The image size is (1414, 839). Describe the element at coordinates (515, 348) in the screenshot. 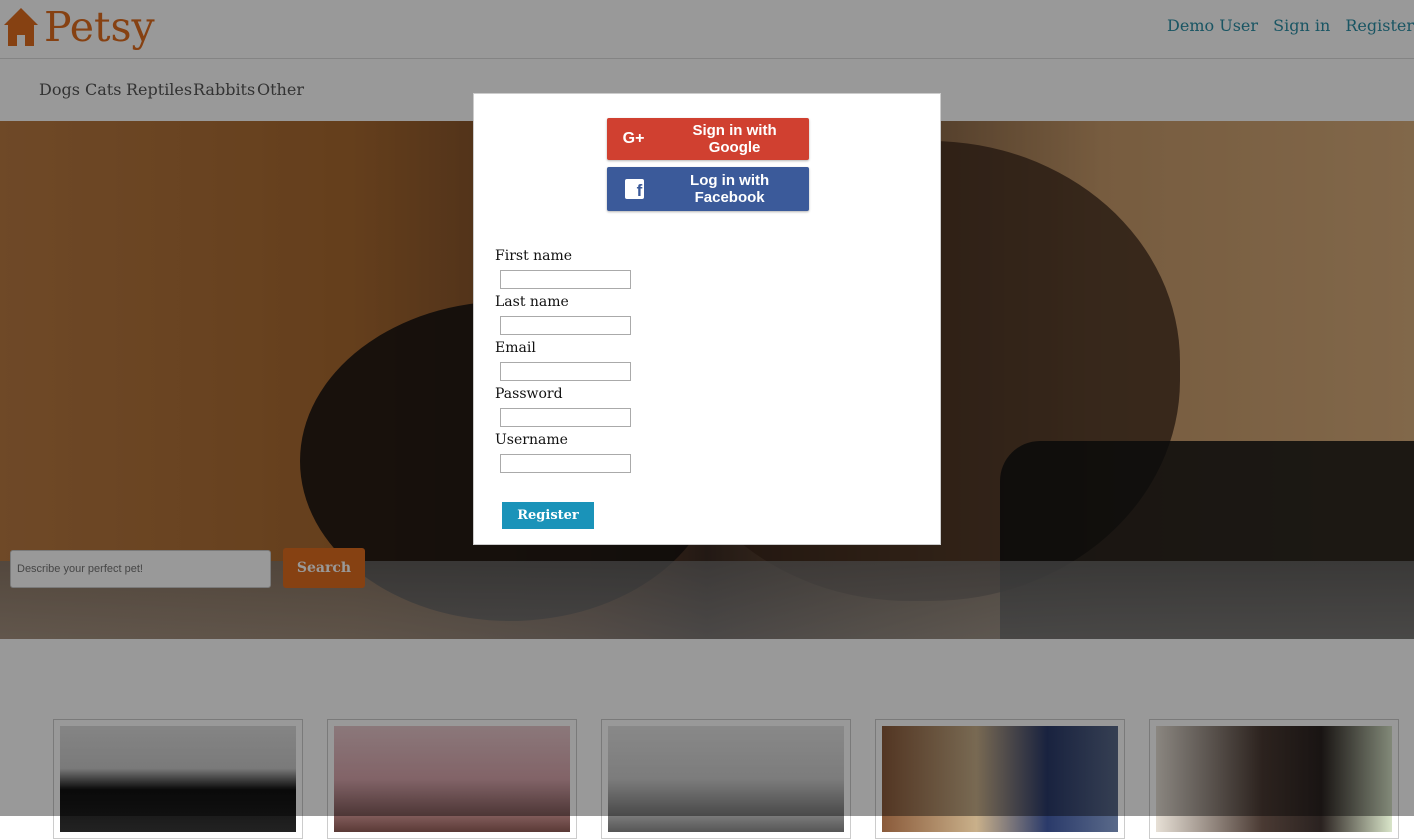

I see `email-label: Email` at that location.